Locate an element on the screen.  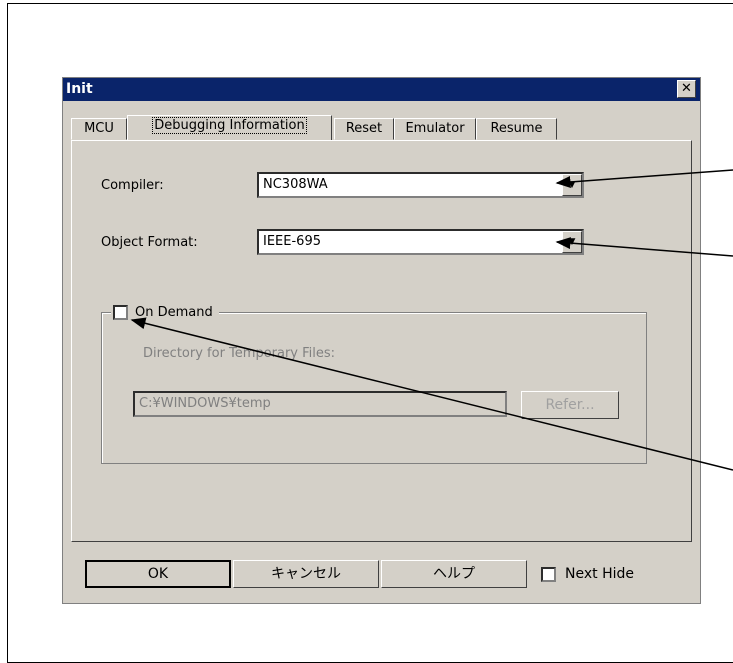
object-format-callout-arrow is located at coordinates (644, 247).